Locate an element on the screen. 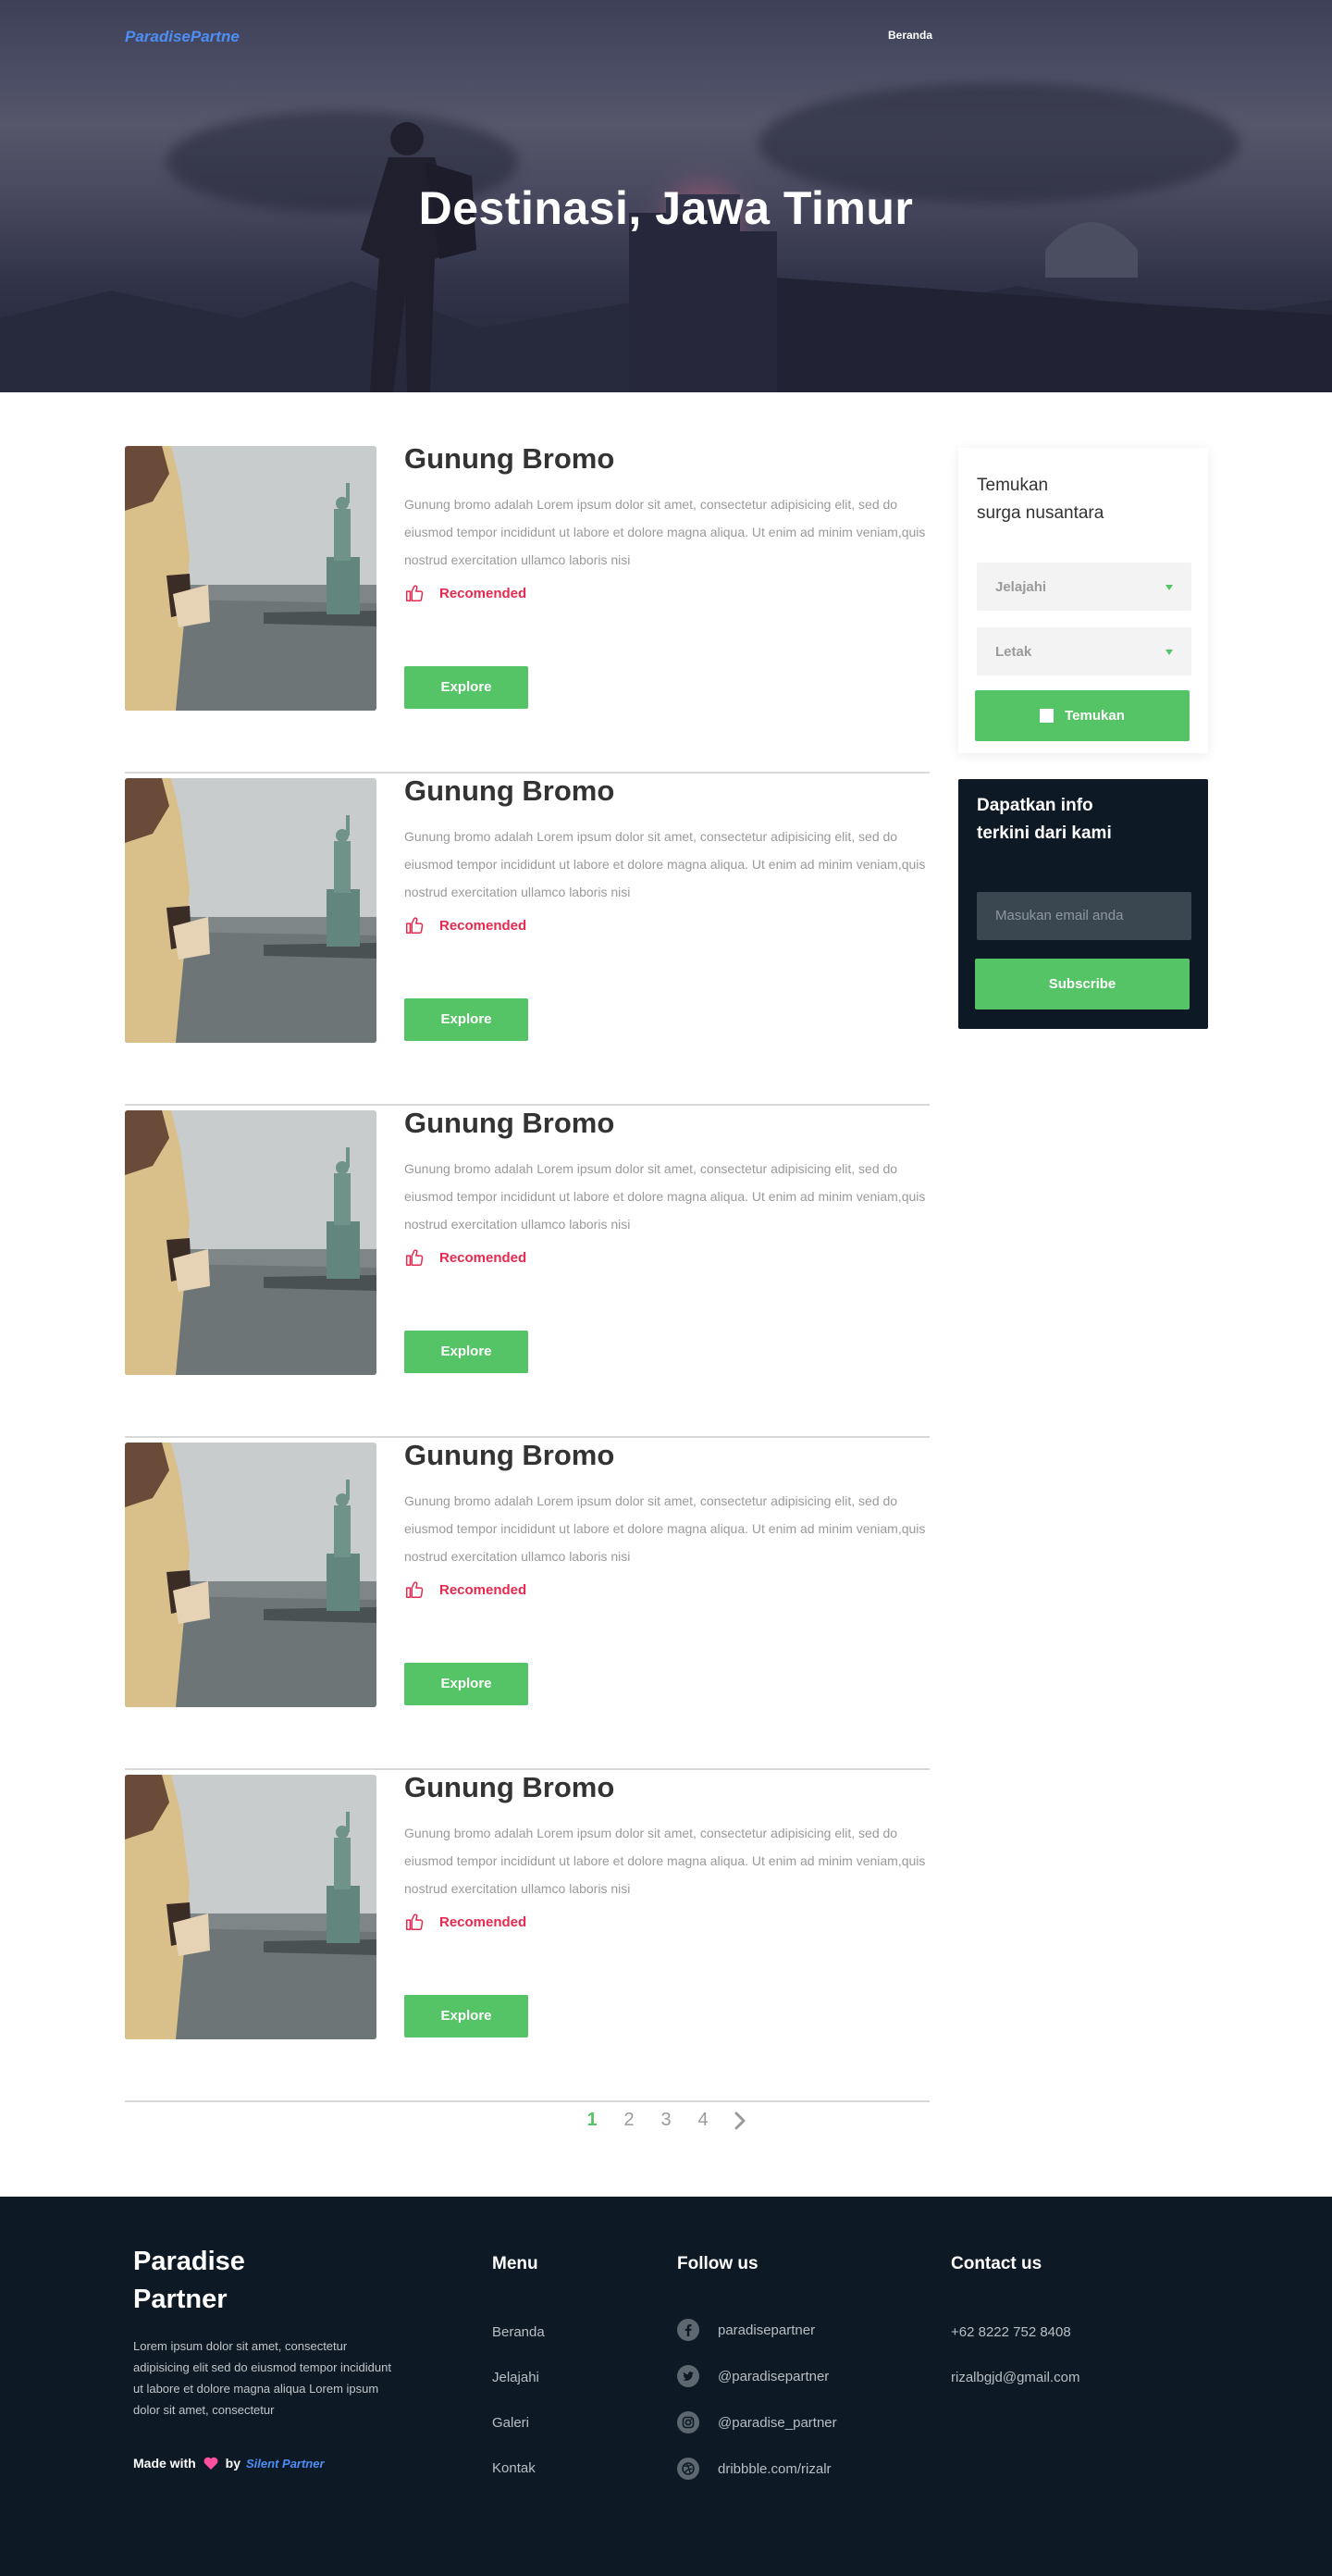 This screenshot has height=2576, width=1332. made-with-label: Made with is located at coordinates (164, 2464).